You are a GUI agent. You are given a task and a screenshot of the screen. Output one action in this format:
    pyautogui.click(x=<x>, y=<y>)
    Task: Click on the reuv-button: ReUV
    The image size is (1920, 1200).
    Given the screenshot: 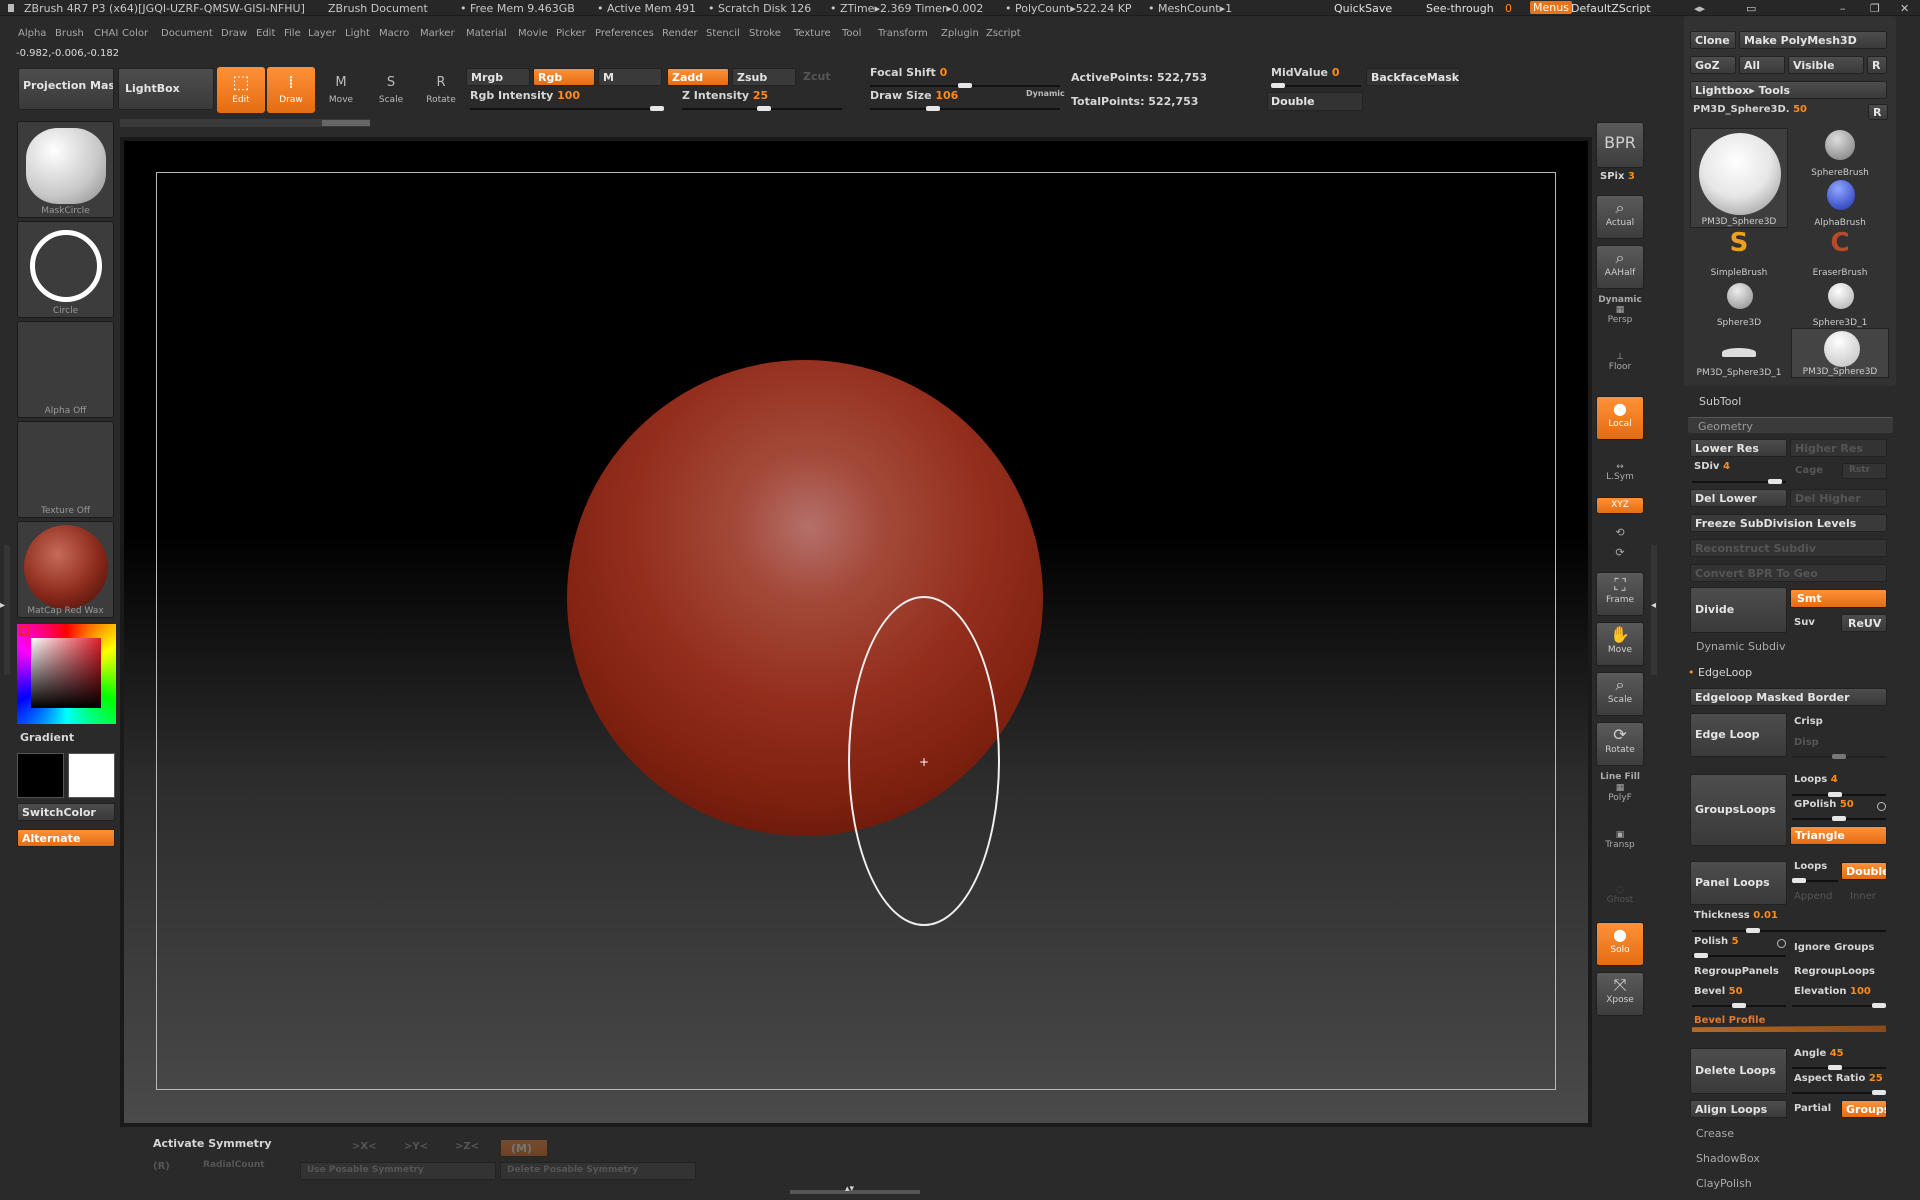 What is the action you would take?
    pyautogui.click(x=1864, y=623)
    